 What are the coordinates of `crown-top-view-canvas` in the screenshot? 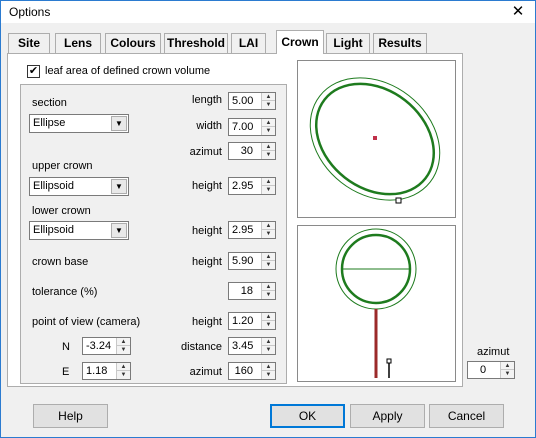 It's located at (375, 140).